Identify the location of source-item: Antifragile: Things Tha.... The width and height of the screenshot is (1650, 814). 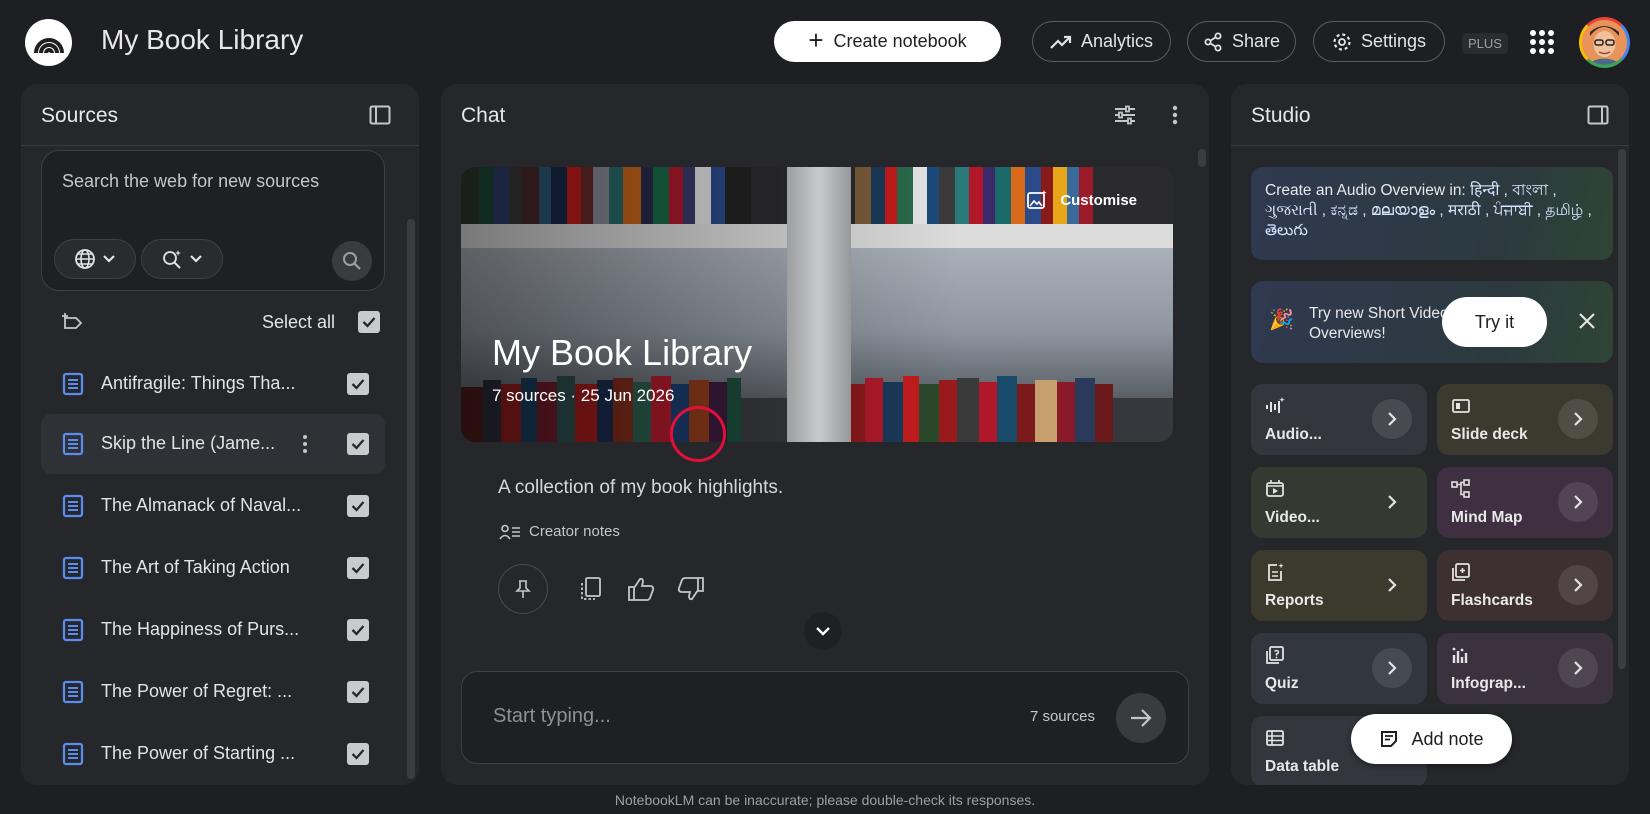
(213, 384).